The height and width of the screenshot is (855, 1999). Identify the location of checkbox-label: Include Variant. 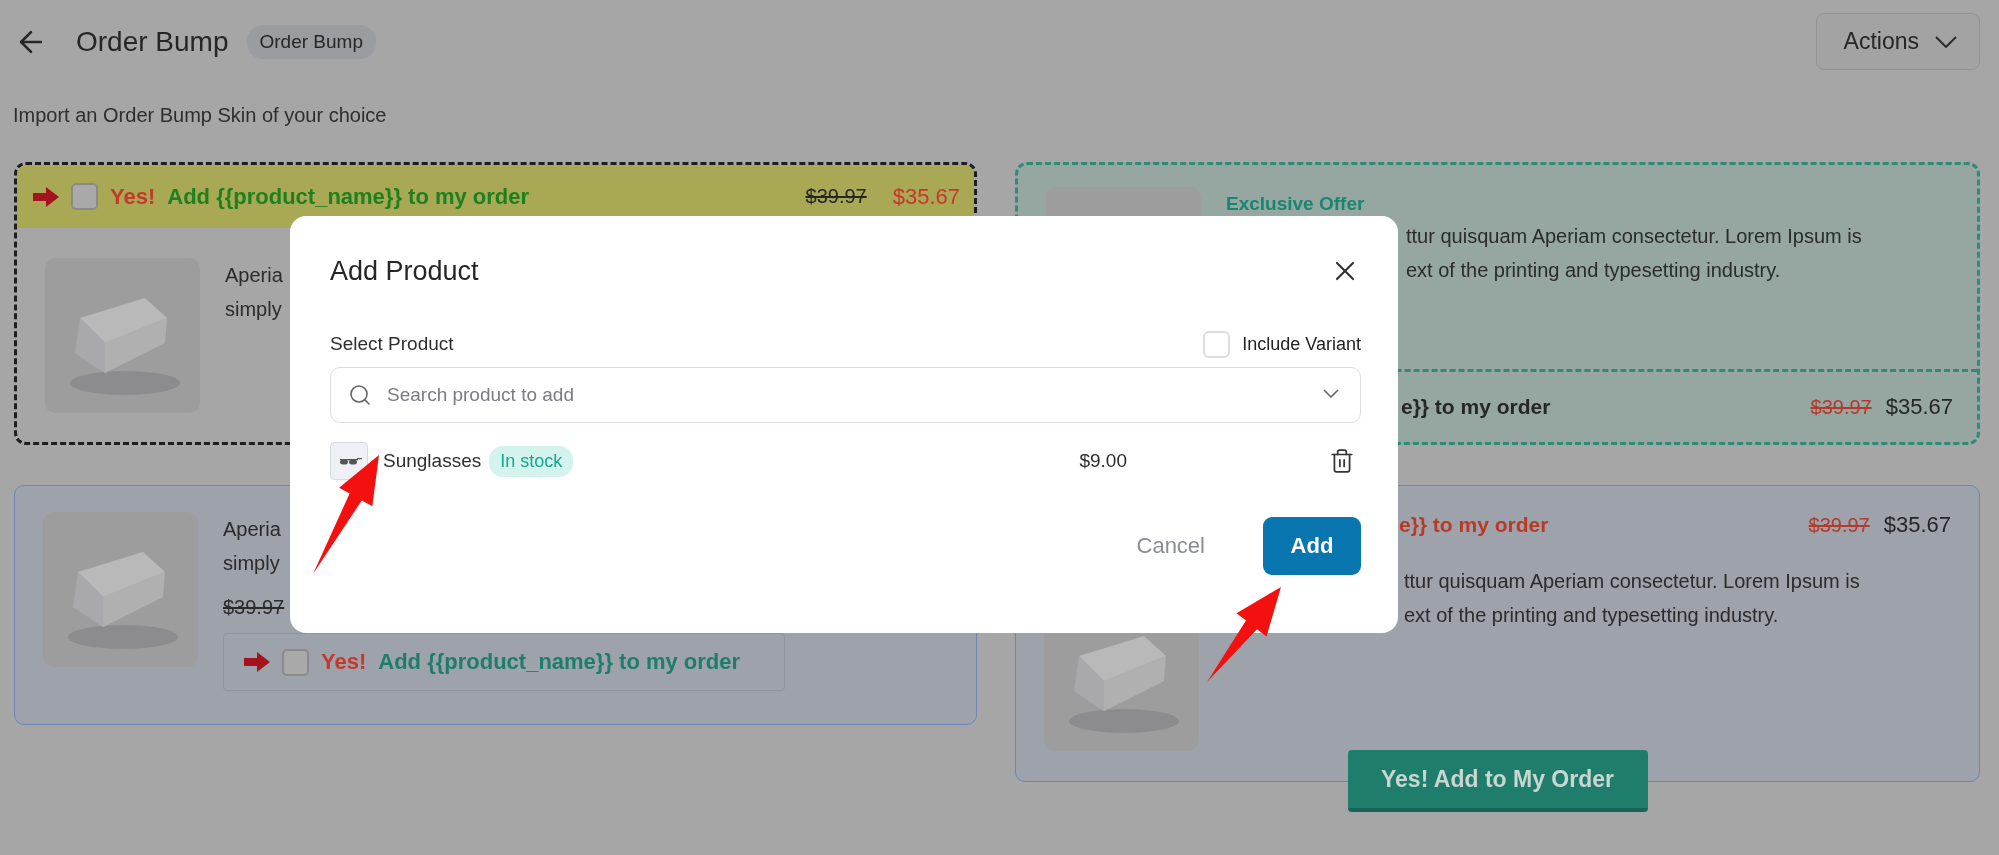
(1301, 344).